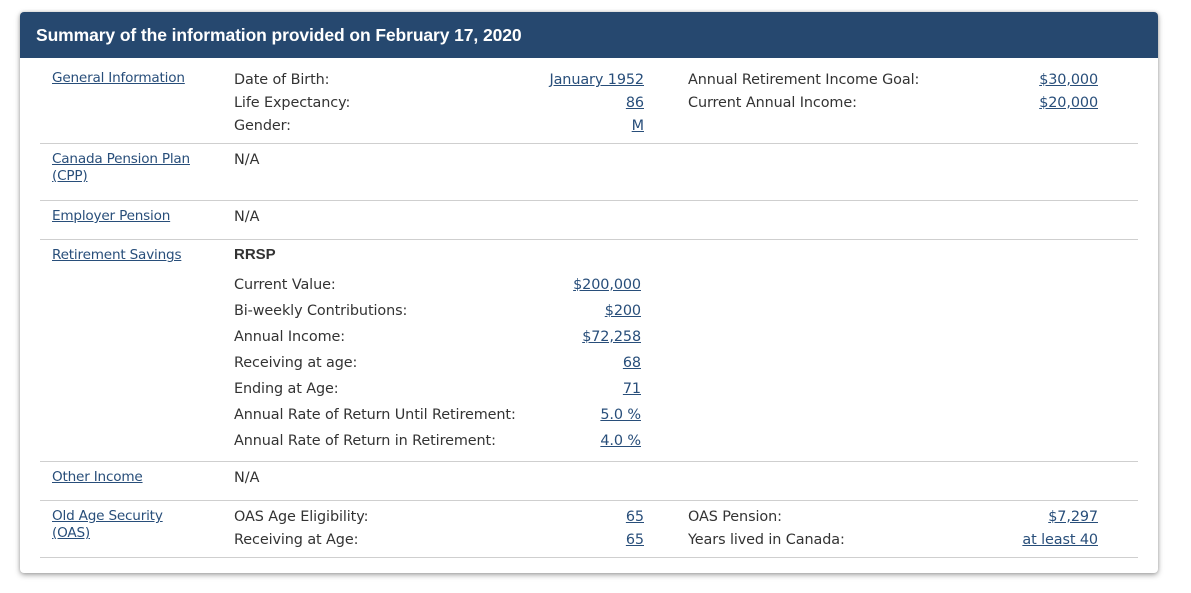  I want to click on rrsp-current-value: $200,000, so click(607, 285).